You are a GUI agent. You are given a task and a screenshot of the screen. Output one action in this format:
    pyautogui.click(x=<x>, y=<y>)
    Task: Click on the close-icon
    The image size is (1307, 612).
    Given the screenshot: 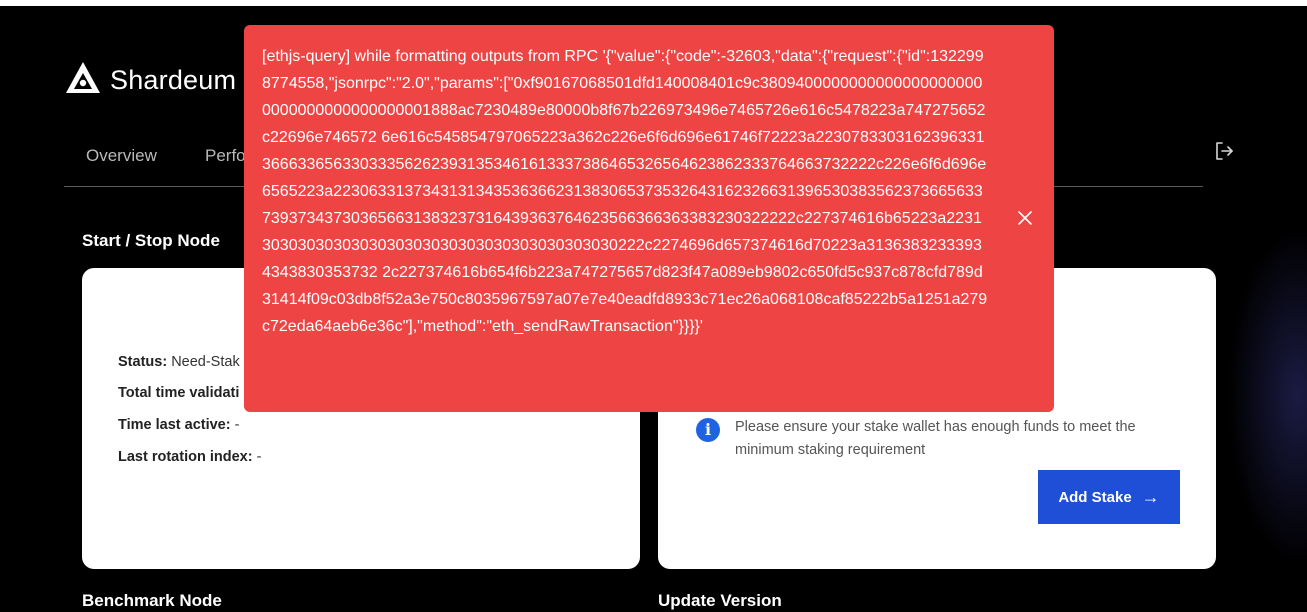 What is the action you would take?
    pyautogui.click(x=1025, y=218)
    